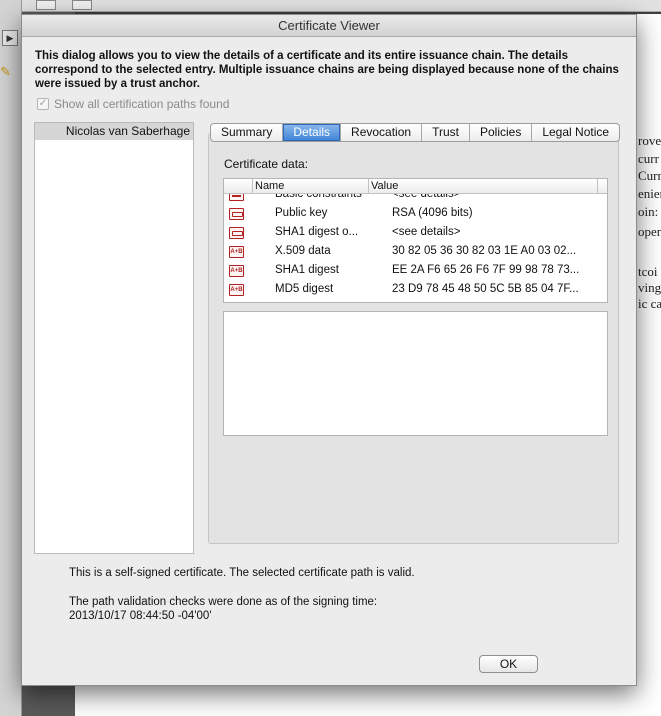 This screenshot has height=716, width=661. Describe the element at coordinates (307, 270) in the screenshot. I see `row-name: SHA1 digest` at that location.